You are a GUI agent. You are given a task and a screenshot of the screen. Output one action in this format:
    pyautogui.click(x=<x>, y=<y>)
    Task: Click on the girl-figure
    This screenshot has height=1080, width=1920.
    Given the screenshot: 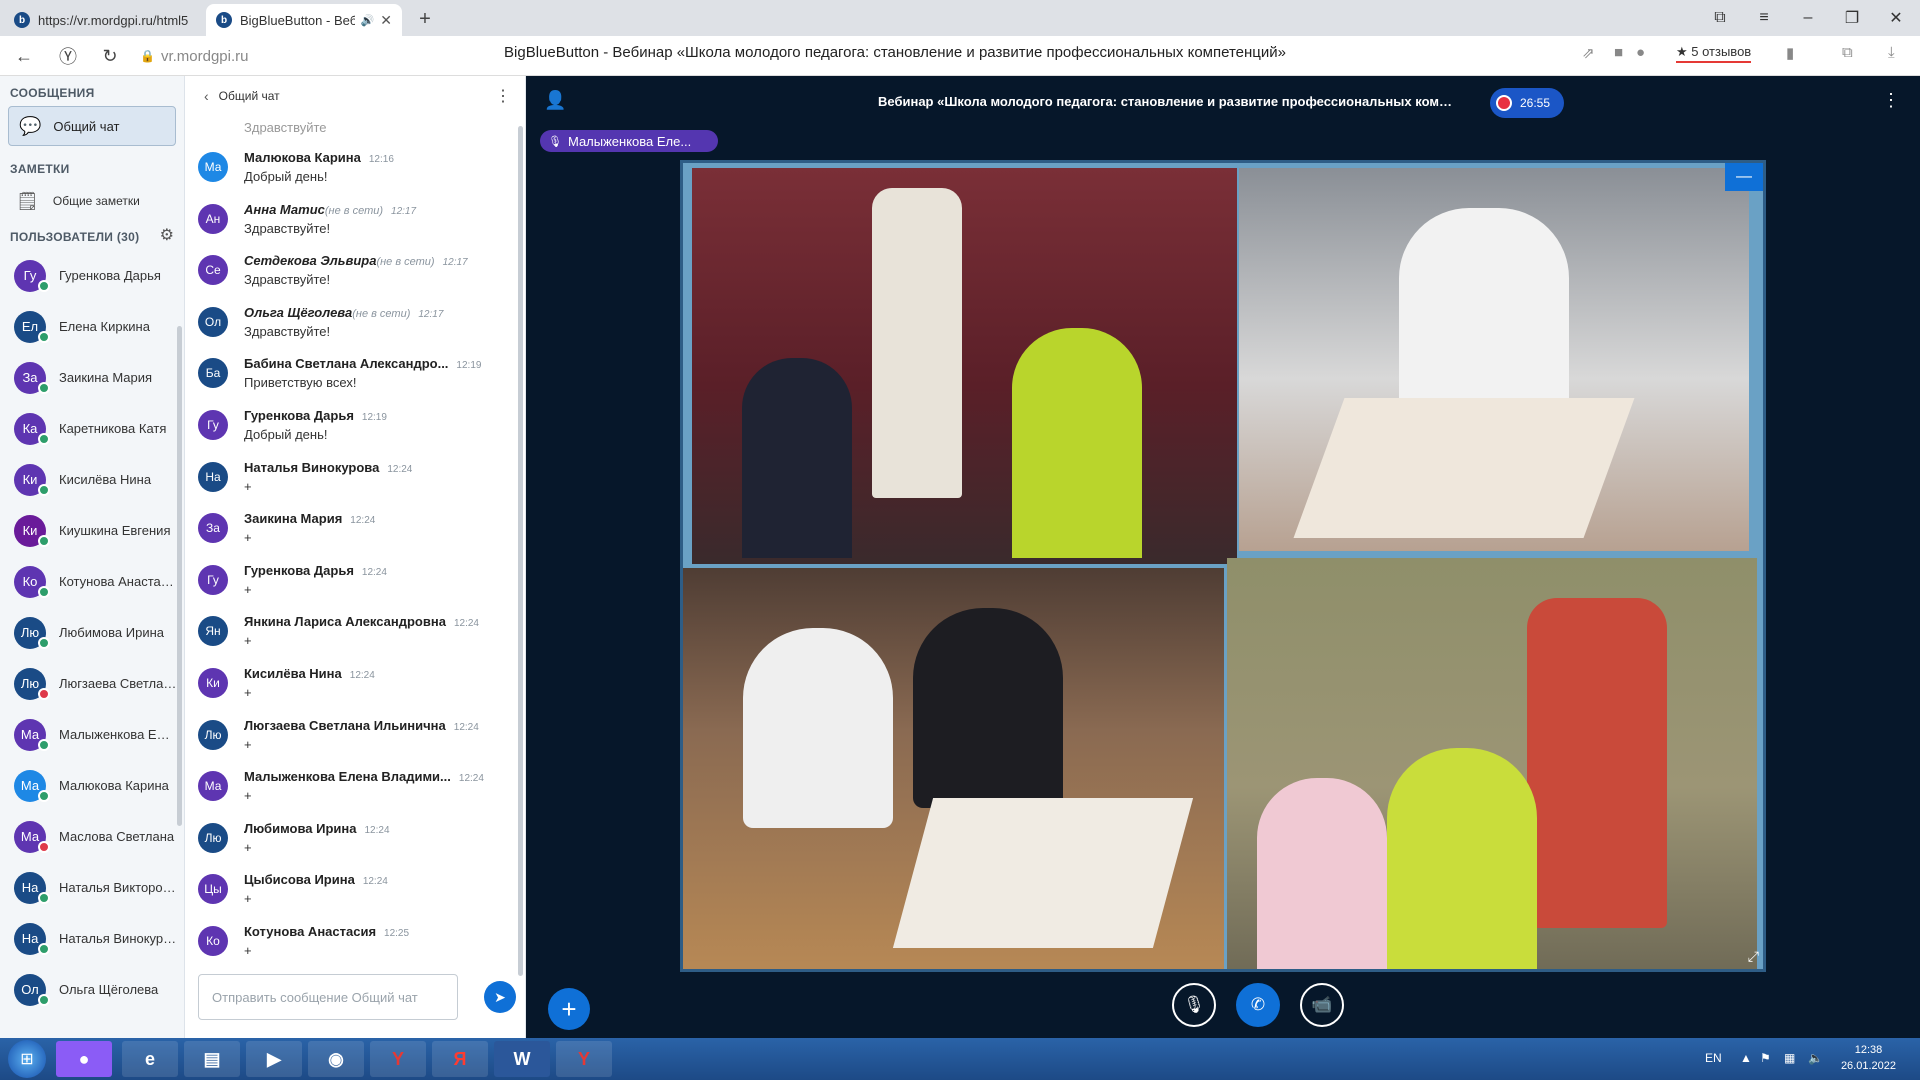 What is the action you would take?
    pyautogui.click(x=818, y=728)
    